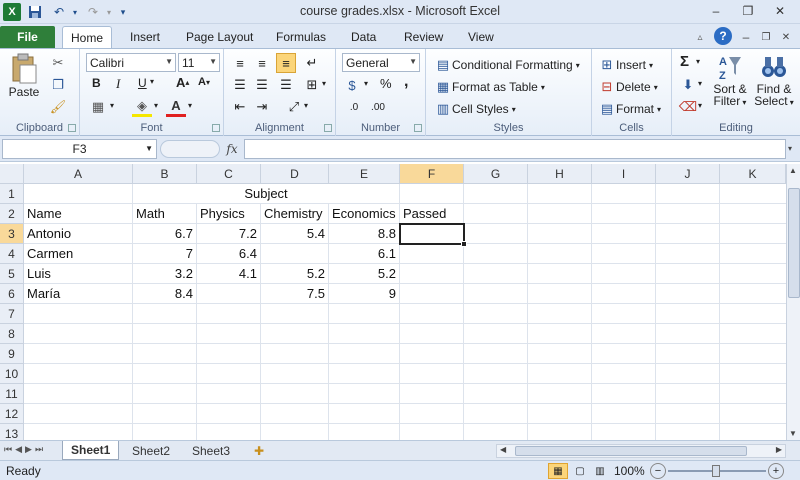 The width and height of the screenshot is (800, 480). Describe the element at coordinates (503, 449) in the screenshot. I see `scroll-left-icon: ◀` at that location.